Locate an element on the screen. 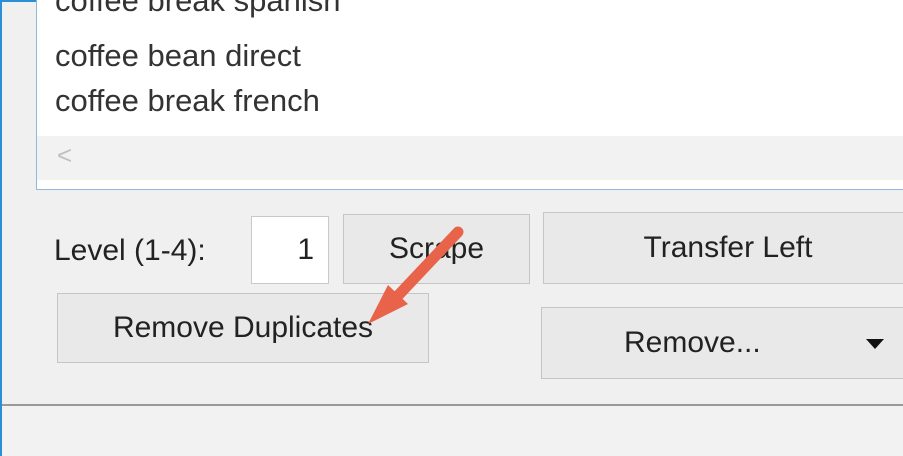 The width and height of the screenshot is (903, 456). status-bar is located at coordinates (452, 431).